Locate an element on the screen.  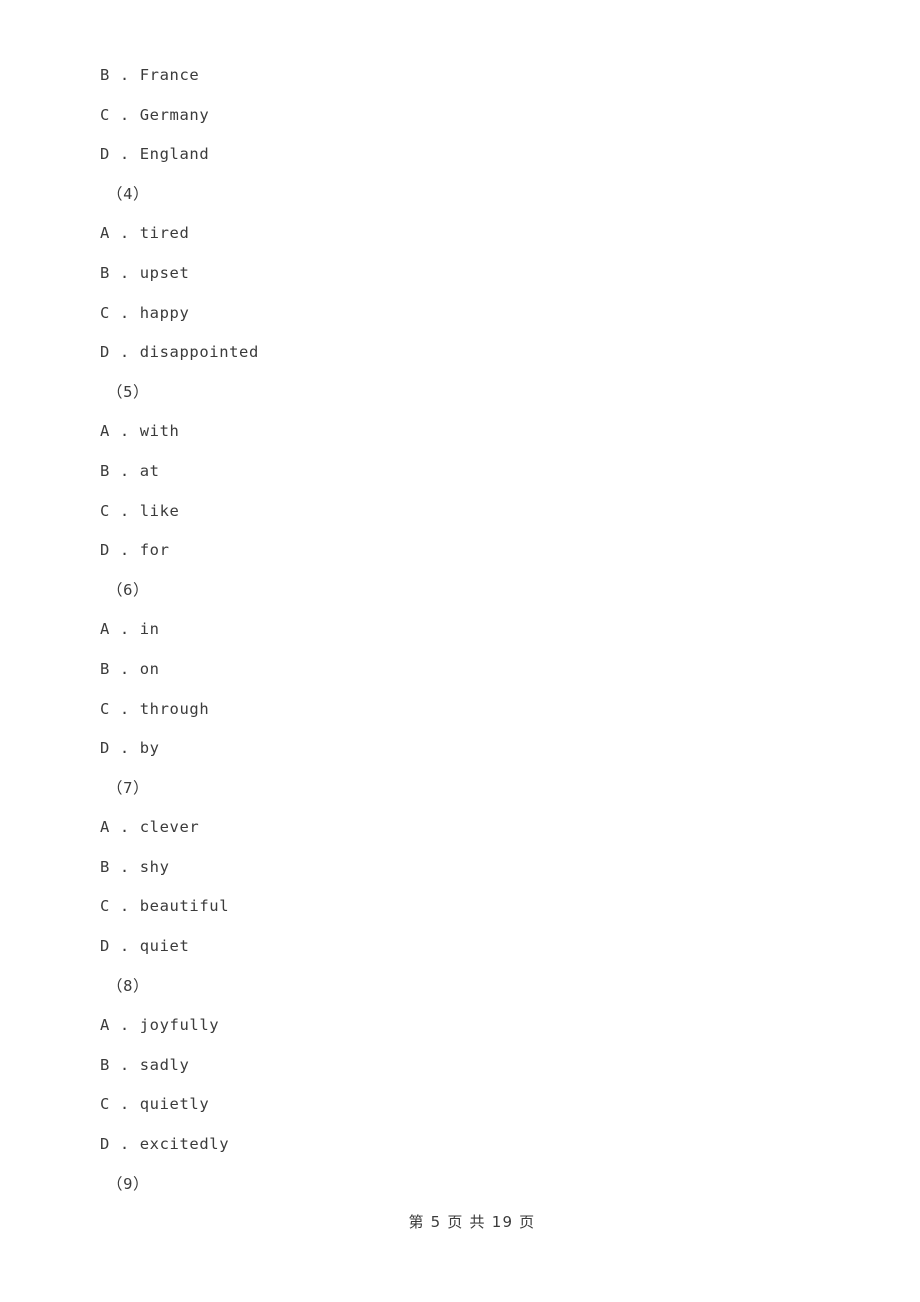
option-text: on is located at coordinates (149, 668).